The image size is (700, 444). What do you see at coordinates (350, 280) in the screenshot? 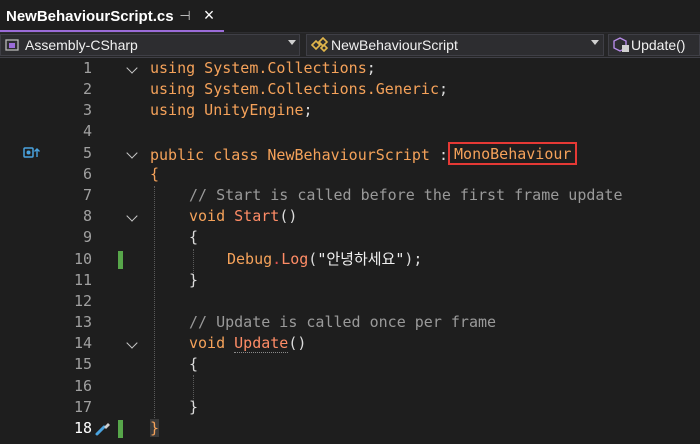
I see `code-line: 11 }` at bounding box center [350, 280].